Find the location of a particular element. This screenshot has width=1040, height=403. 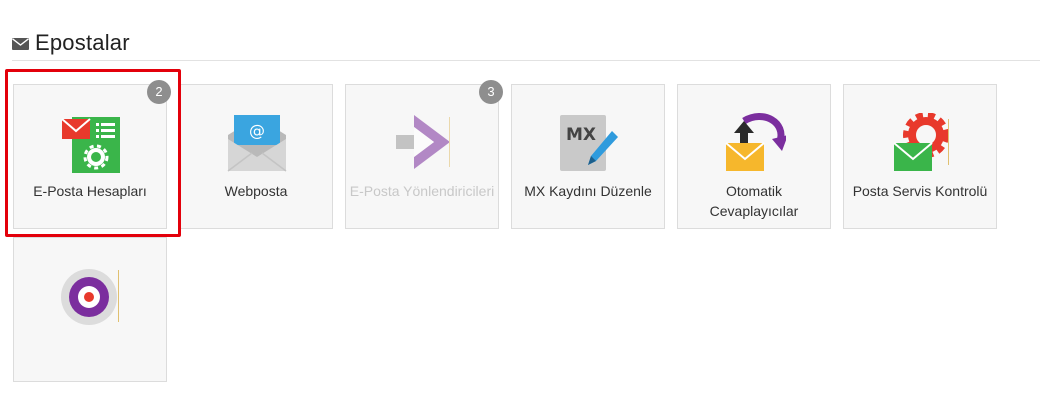

tile-mail-service-control: Posta Servis Kontrolü is located at coordinates (920, 156).